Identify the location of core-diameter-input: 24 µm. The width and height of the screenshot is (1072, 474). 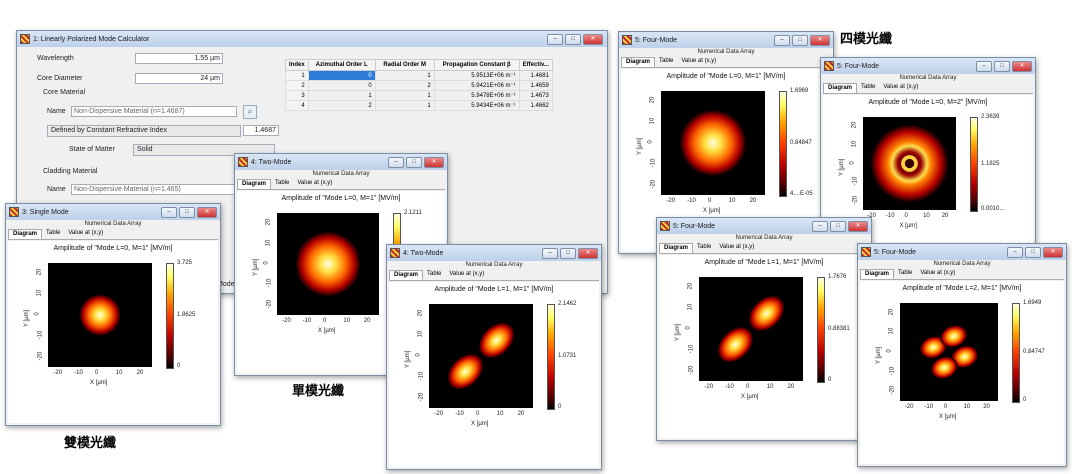
(179, 78).